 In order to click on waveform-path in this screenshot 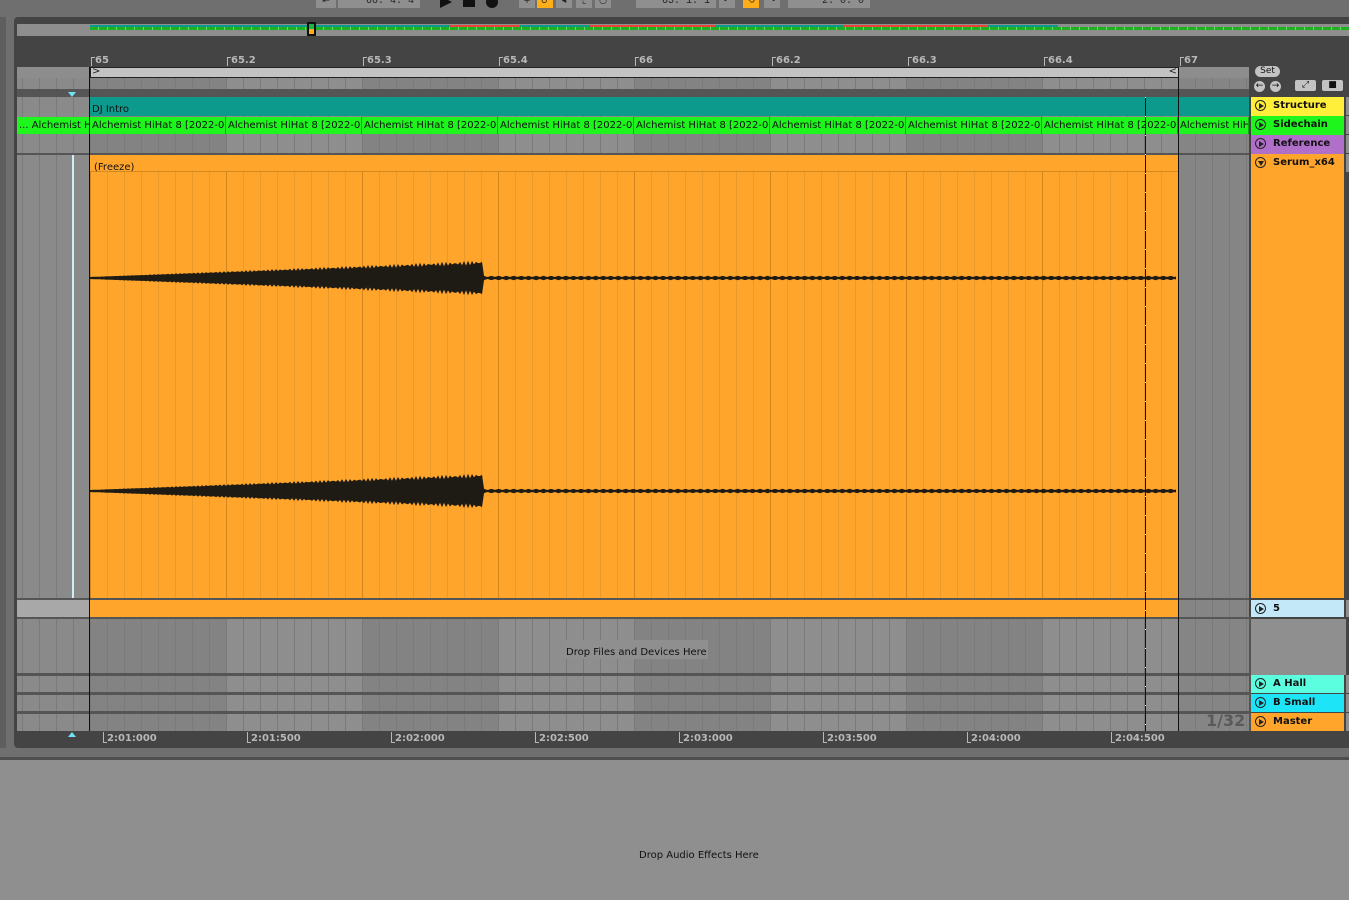, I will do `click(633, 278)`.